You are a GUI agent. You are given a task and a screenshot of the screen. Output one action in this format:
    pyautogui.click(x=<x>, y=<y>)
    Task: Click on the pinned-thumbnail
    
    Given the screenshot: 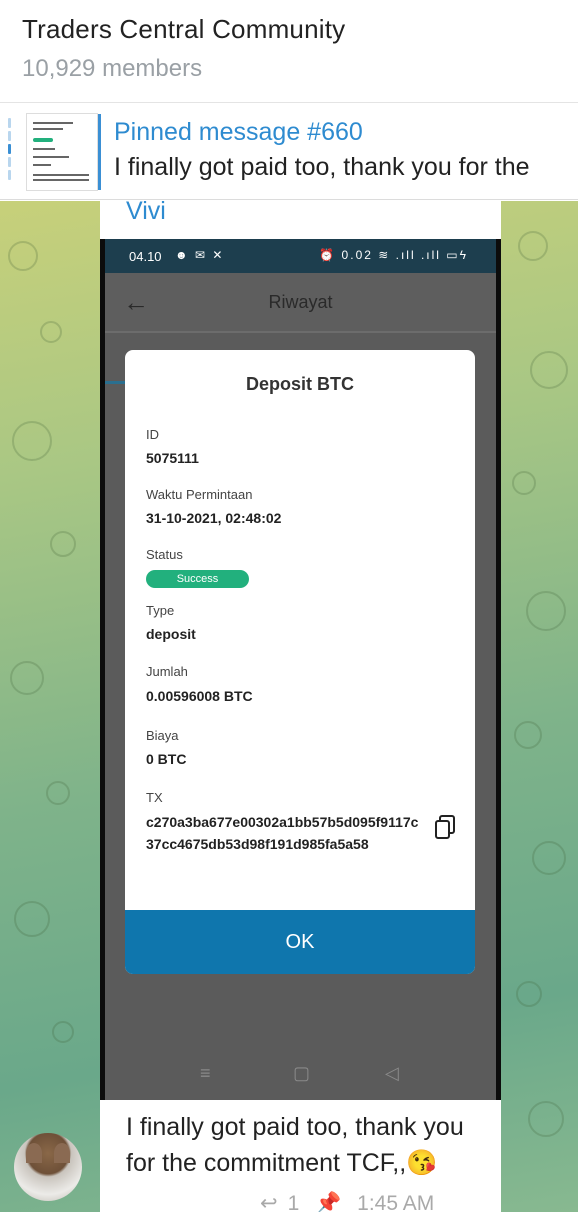 What is the action you would take?
    pyautogui.click(x=62, y=152)
    